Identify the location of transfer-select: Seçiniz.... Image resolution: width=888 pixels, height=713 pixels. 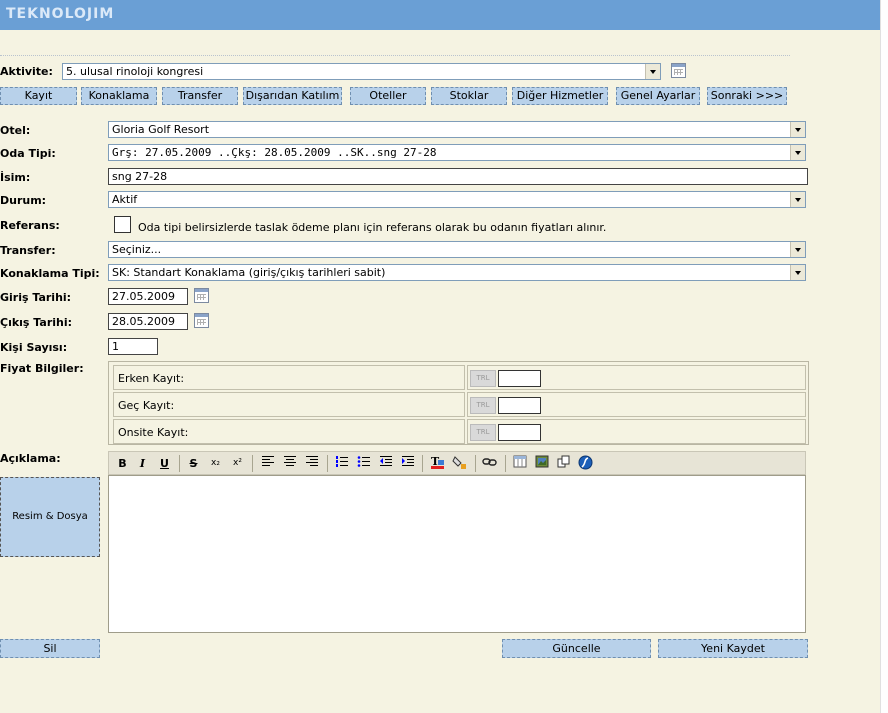
(457, 249).